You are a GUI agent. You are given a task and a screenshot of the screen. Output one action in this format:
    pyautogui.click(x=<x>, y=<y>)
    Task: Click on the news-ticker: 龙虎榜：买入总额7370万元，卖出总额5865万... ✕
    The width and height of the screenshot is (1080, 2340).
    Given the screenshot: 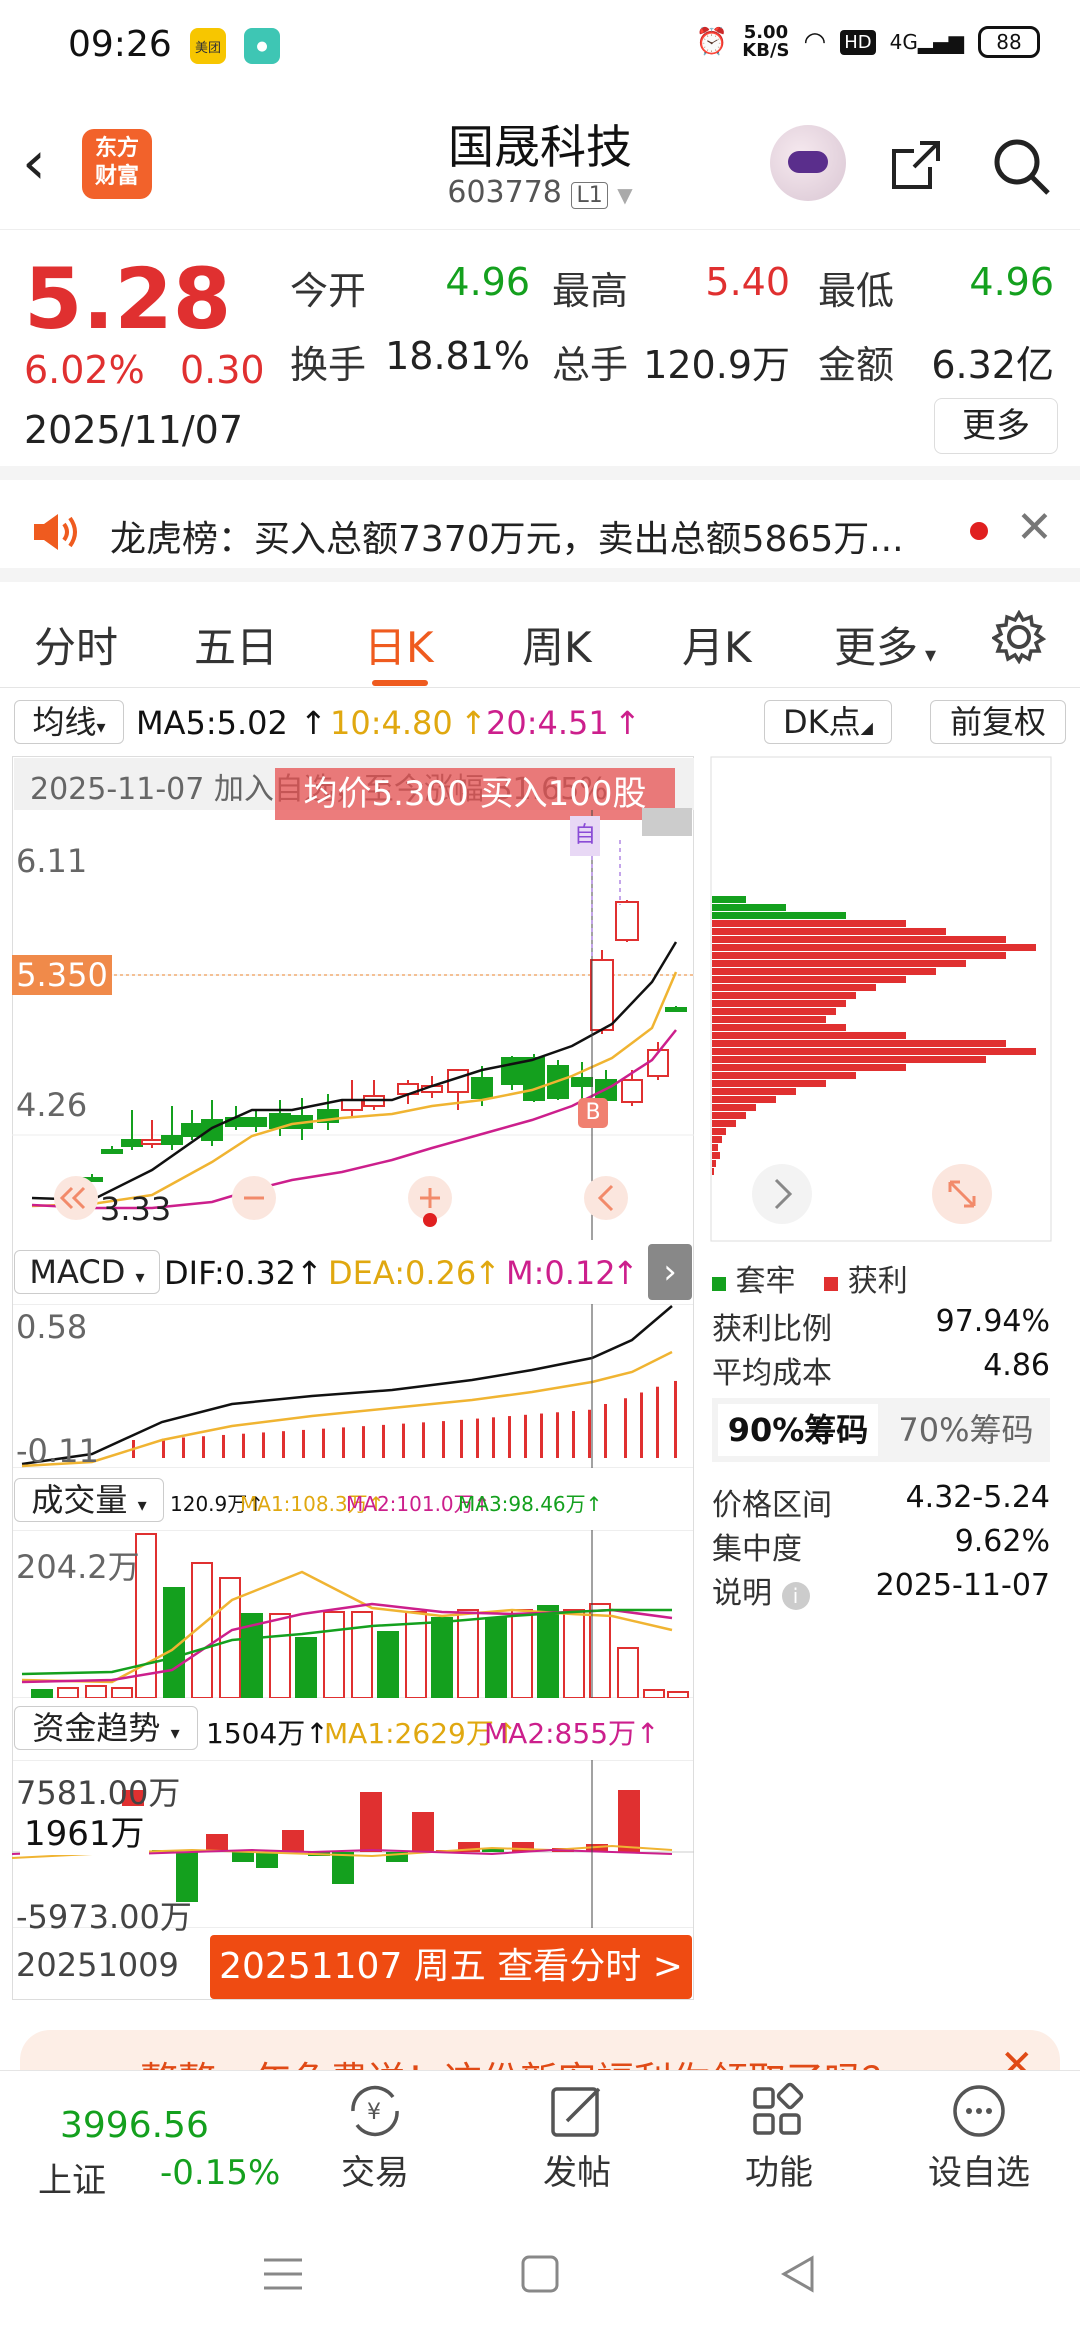 What is the action you would take?
    pyautogui.click(x=540, y=531)
    